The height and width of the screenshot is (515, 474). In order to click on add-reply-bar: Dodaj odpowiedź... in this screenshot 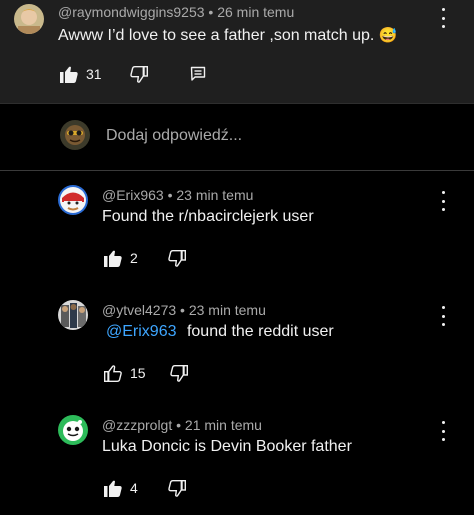, I will do `click(237, 137)`.